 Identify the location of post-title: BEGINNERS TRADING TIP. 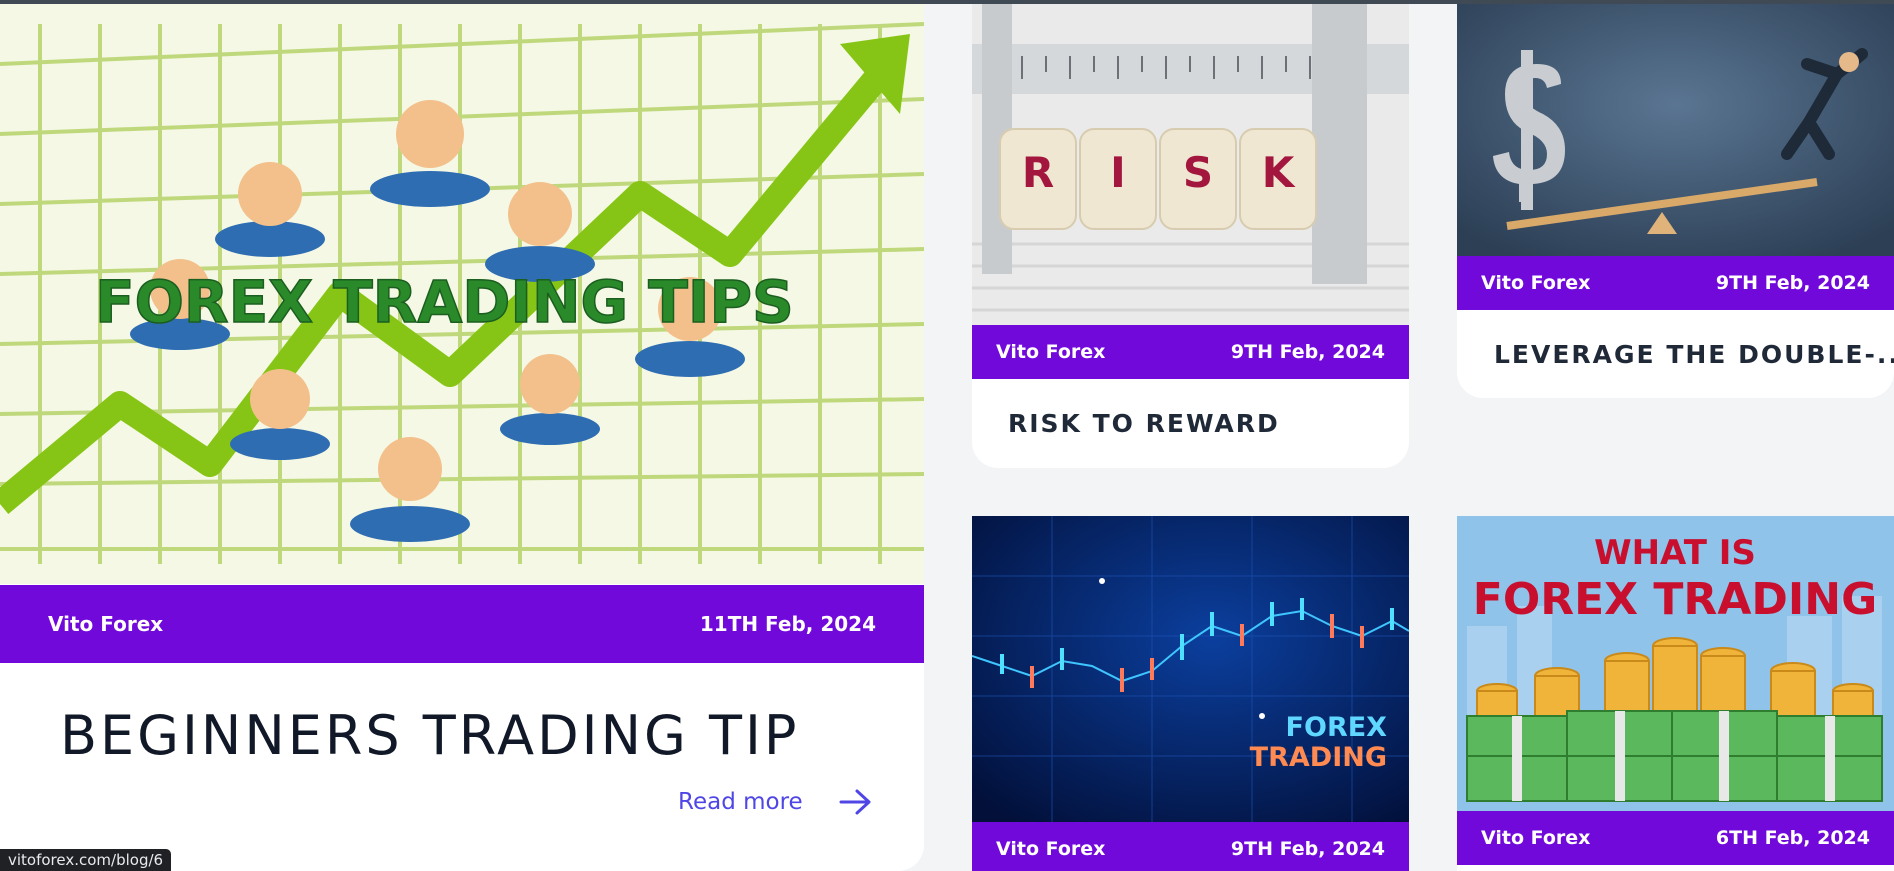
(429, 735).